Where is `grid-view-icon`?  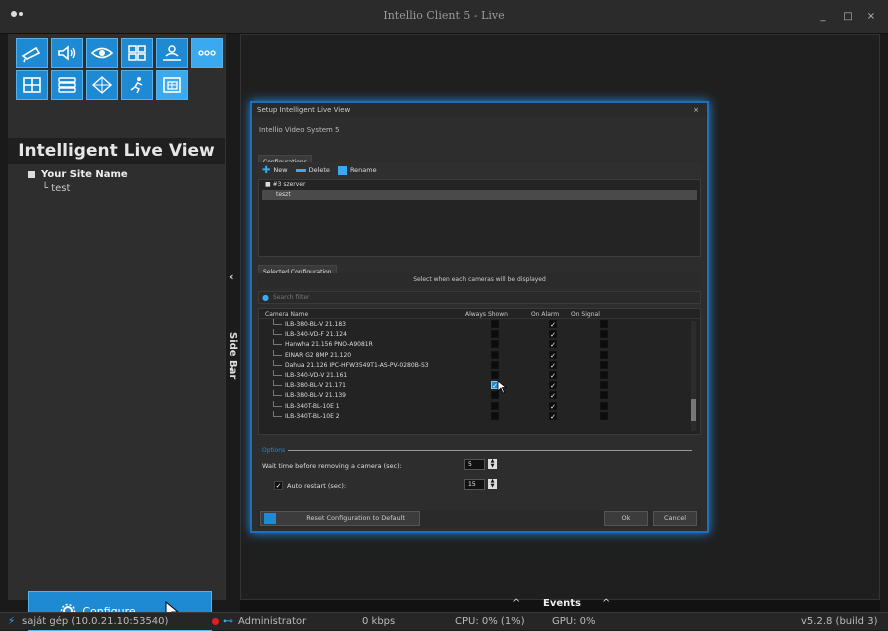 grid-view-icon is located at coordinates (32, 85).